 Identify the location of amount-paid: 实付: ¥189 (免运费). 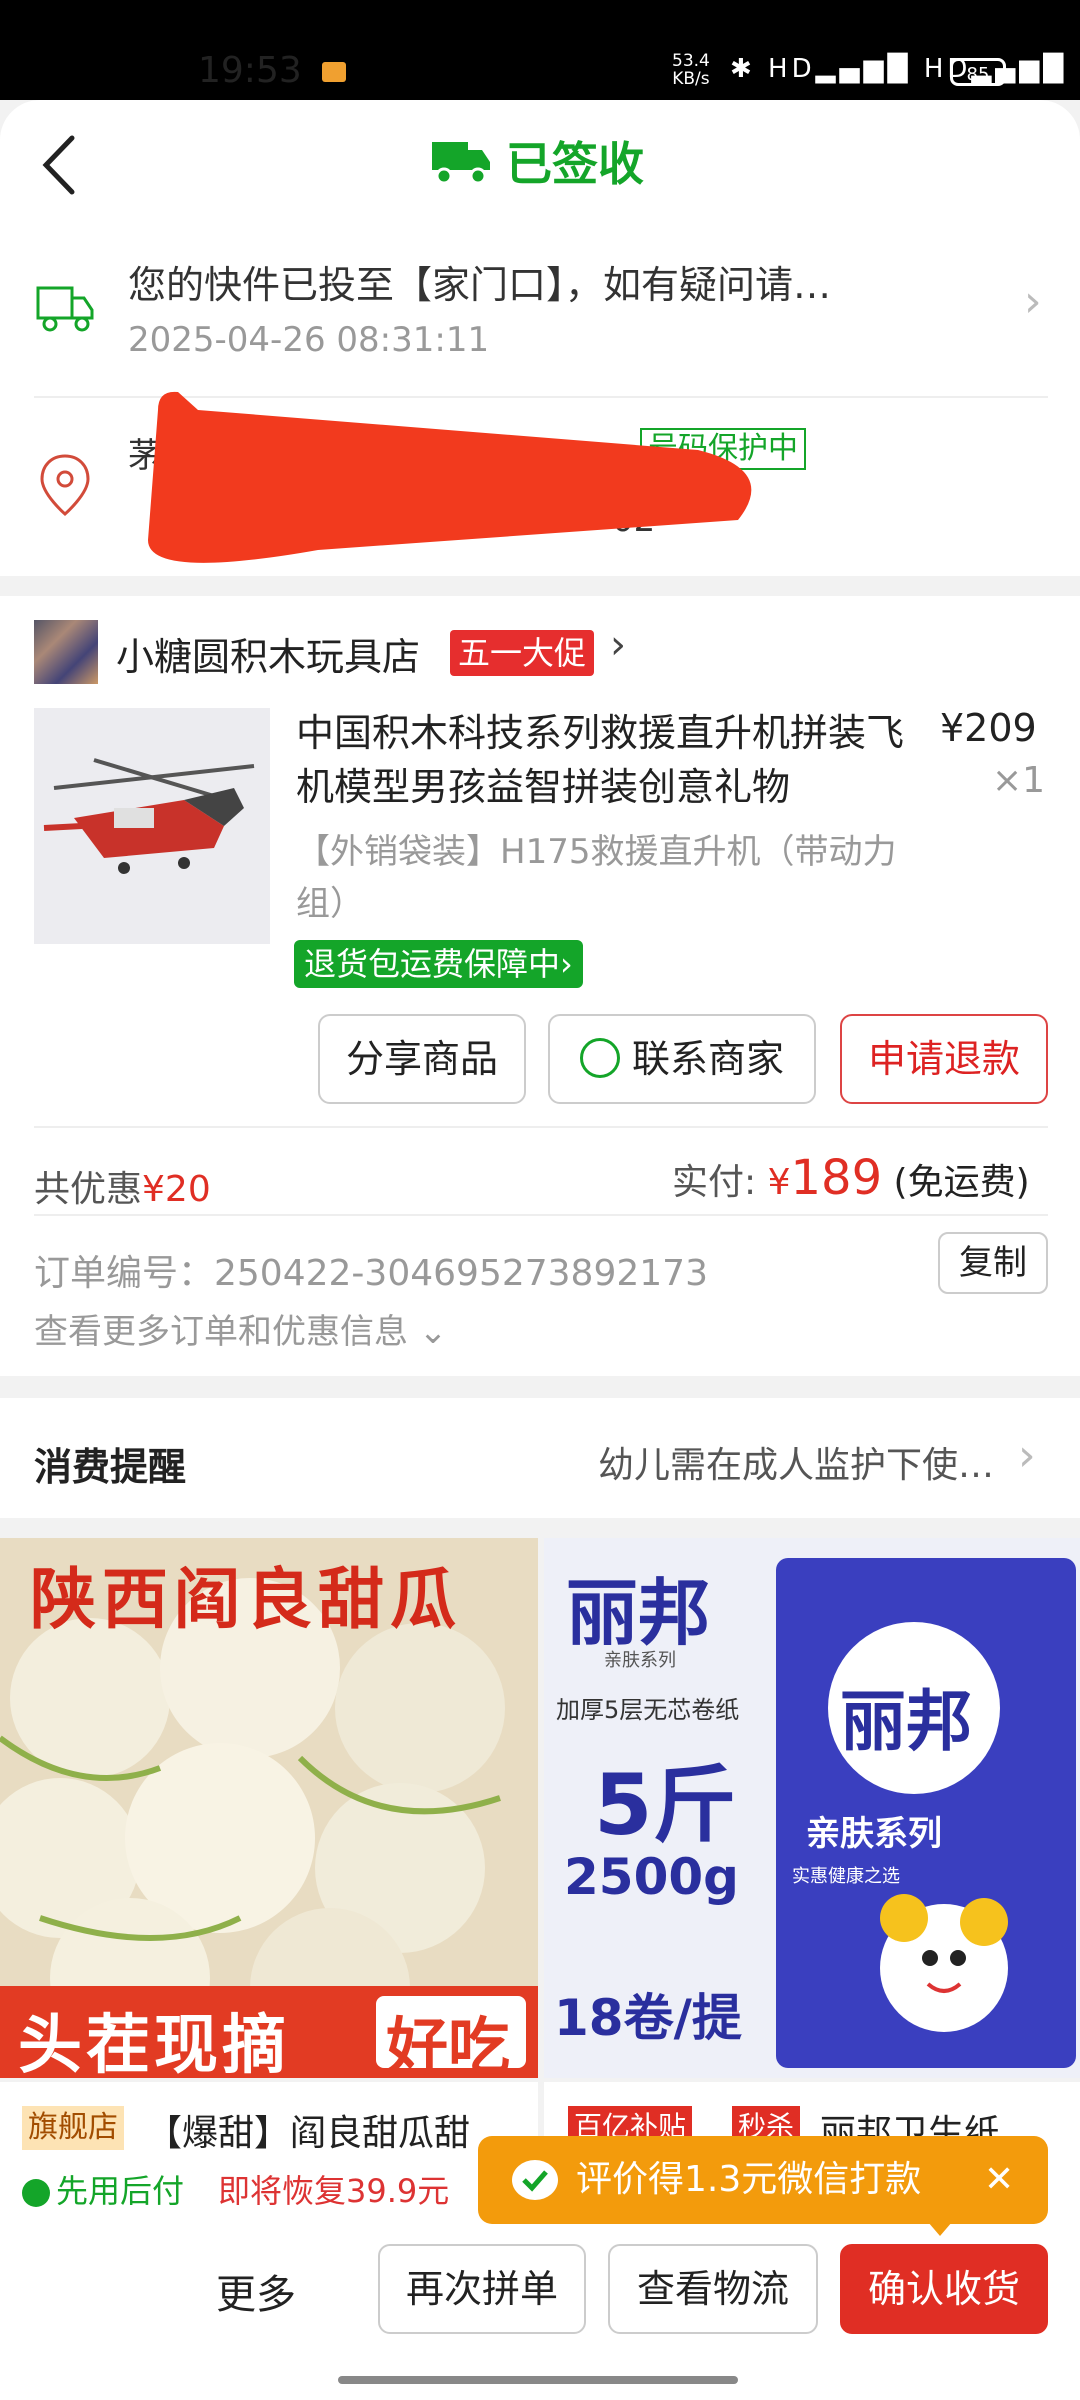
(851, 1178).